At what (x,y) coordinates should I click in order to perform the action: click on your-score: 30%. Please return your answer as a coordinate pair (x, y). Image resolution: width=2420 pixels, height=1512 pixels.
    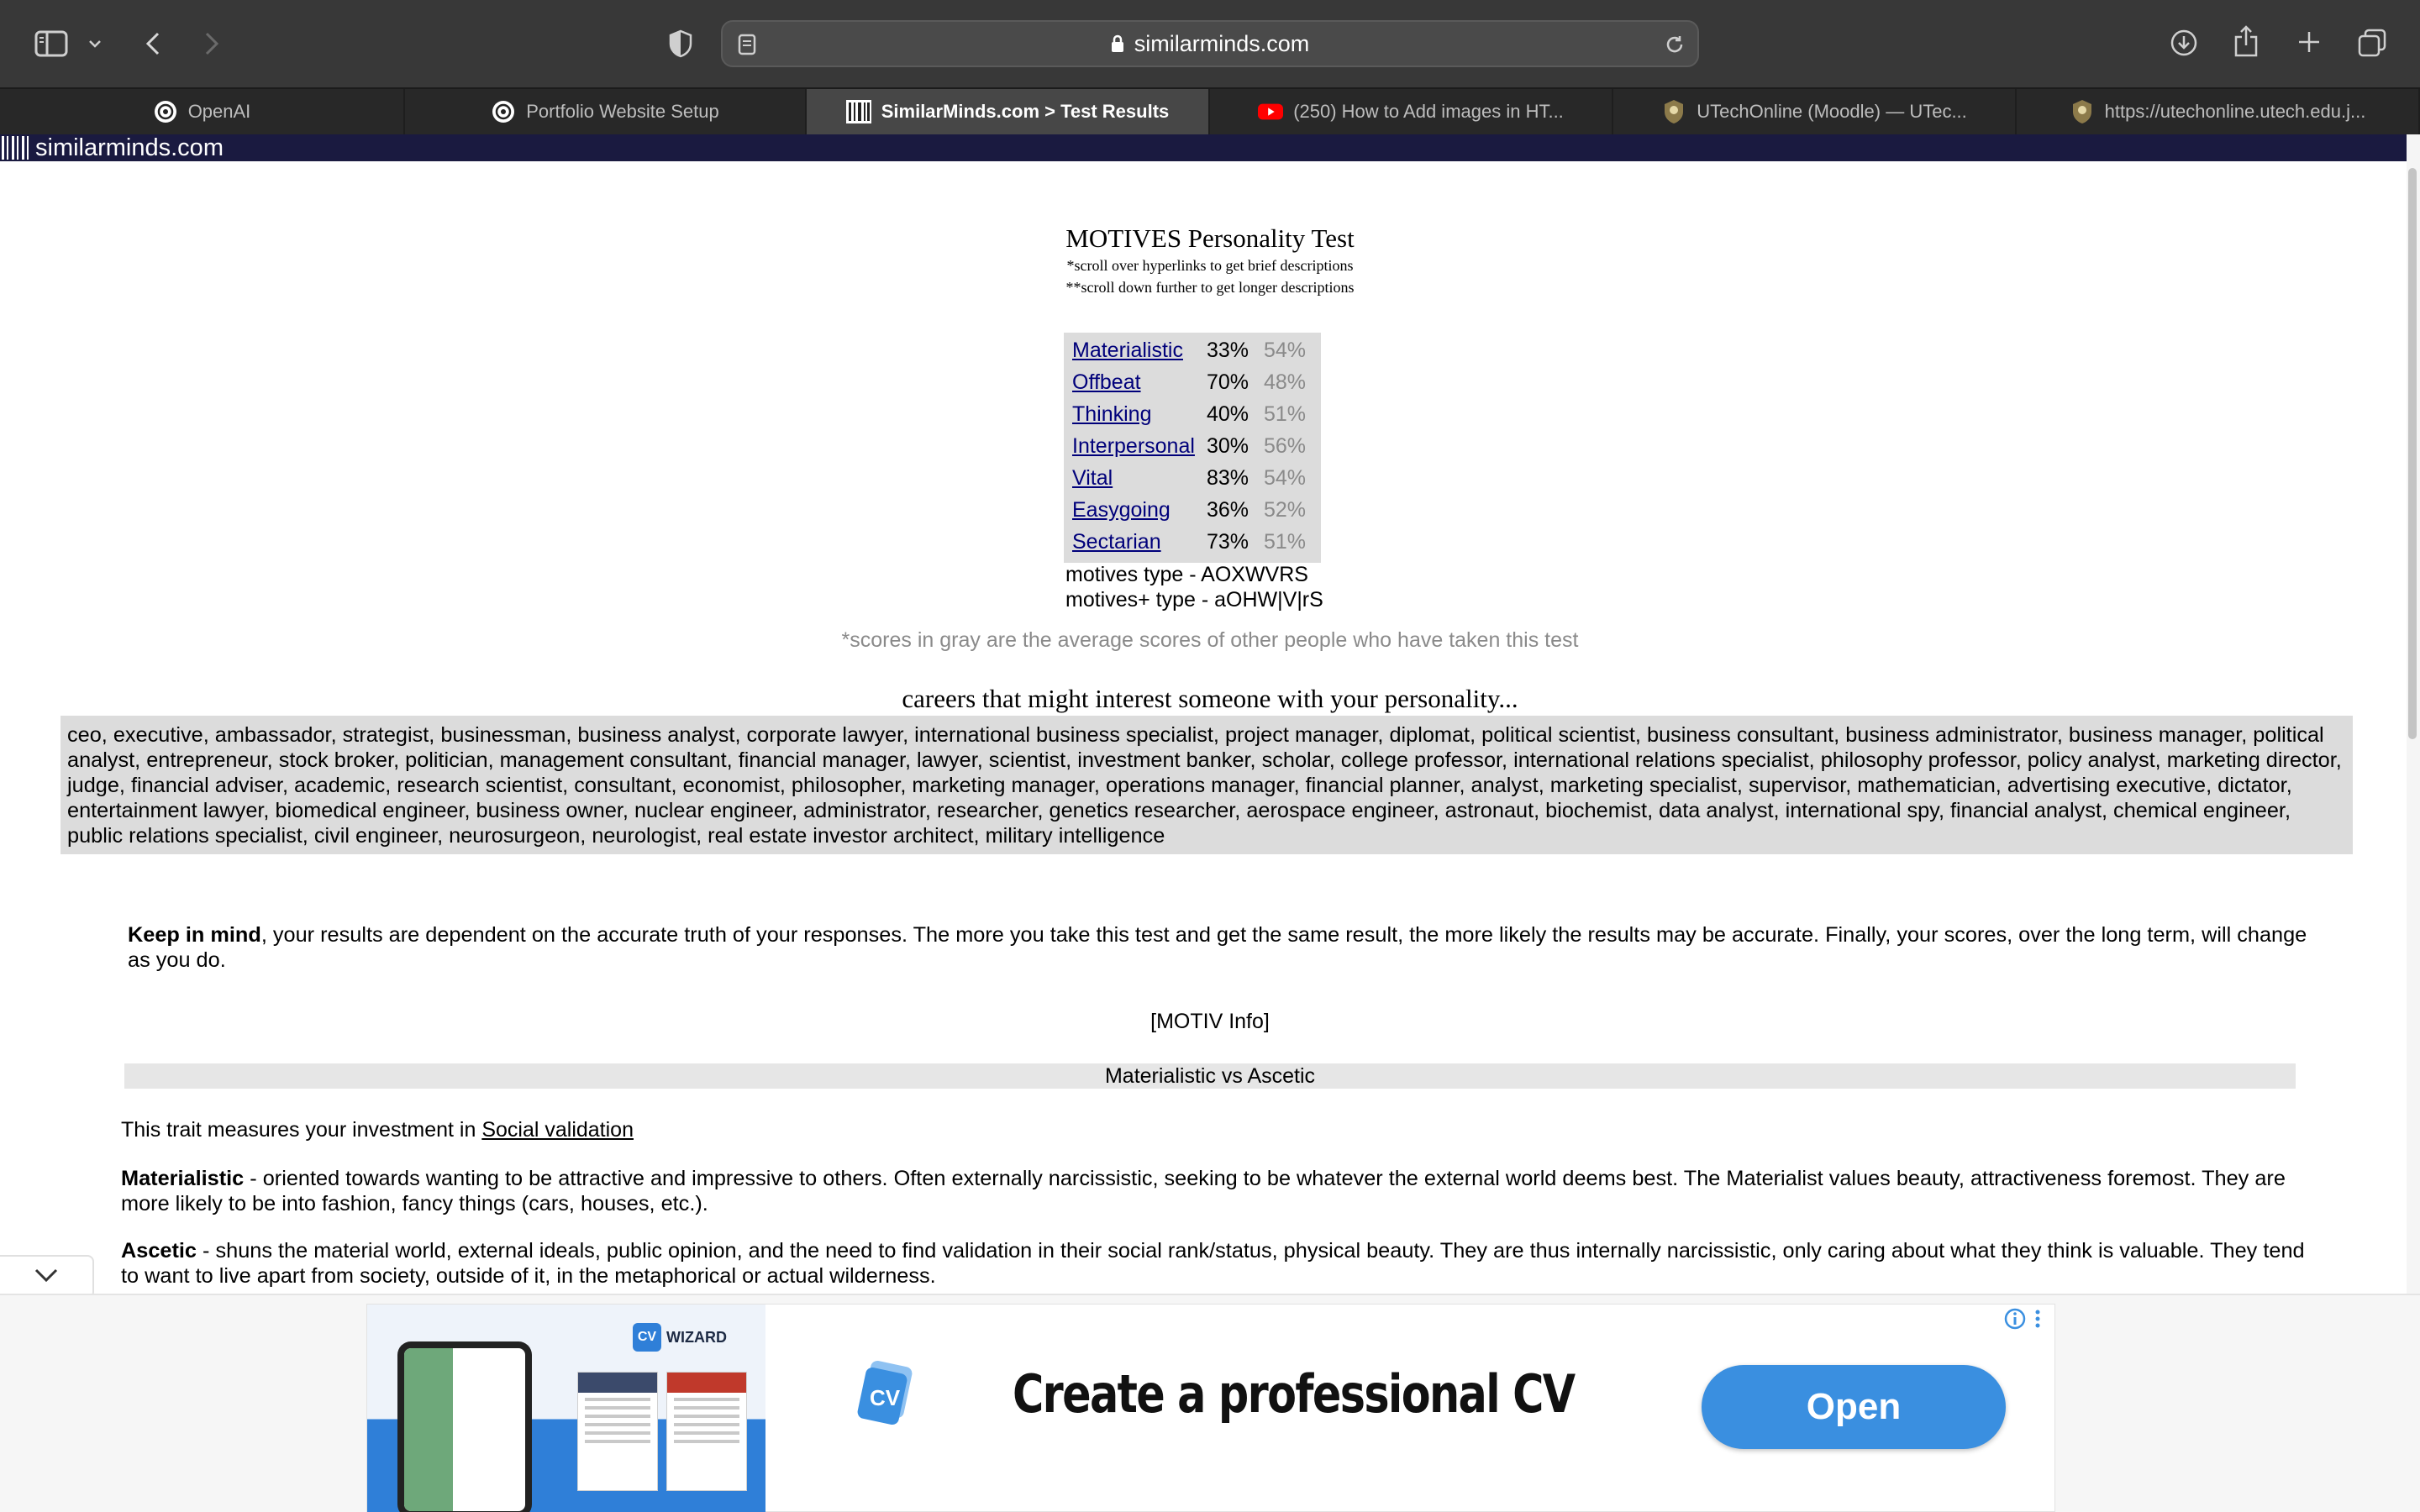
    Looking at the image, I should click on (1228, 446).